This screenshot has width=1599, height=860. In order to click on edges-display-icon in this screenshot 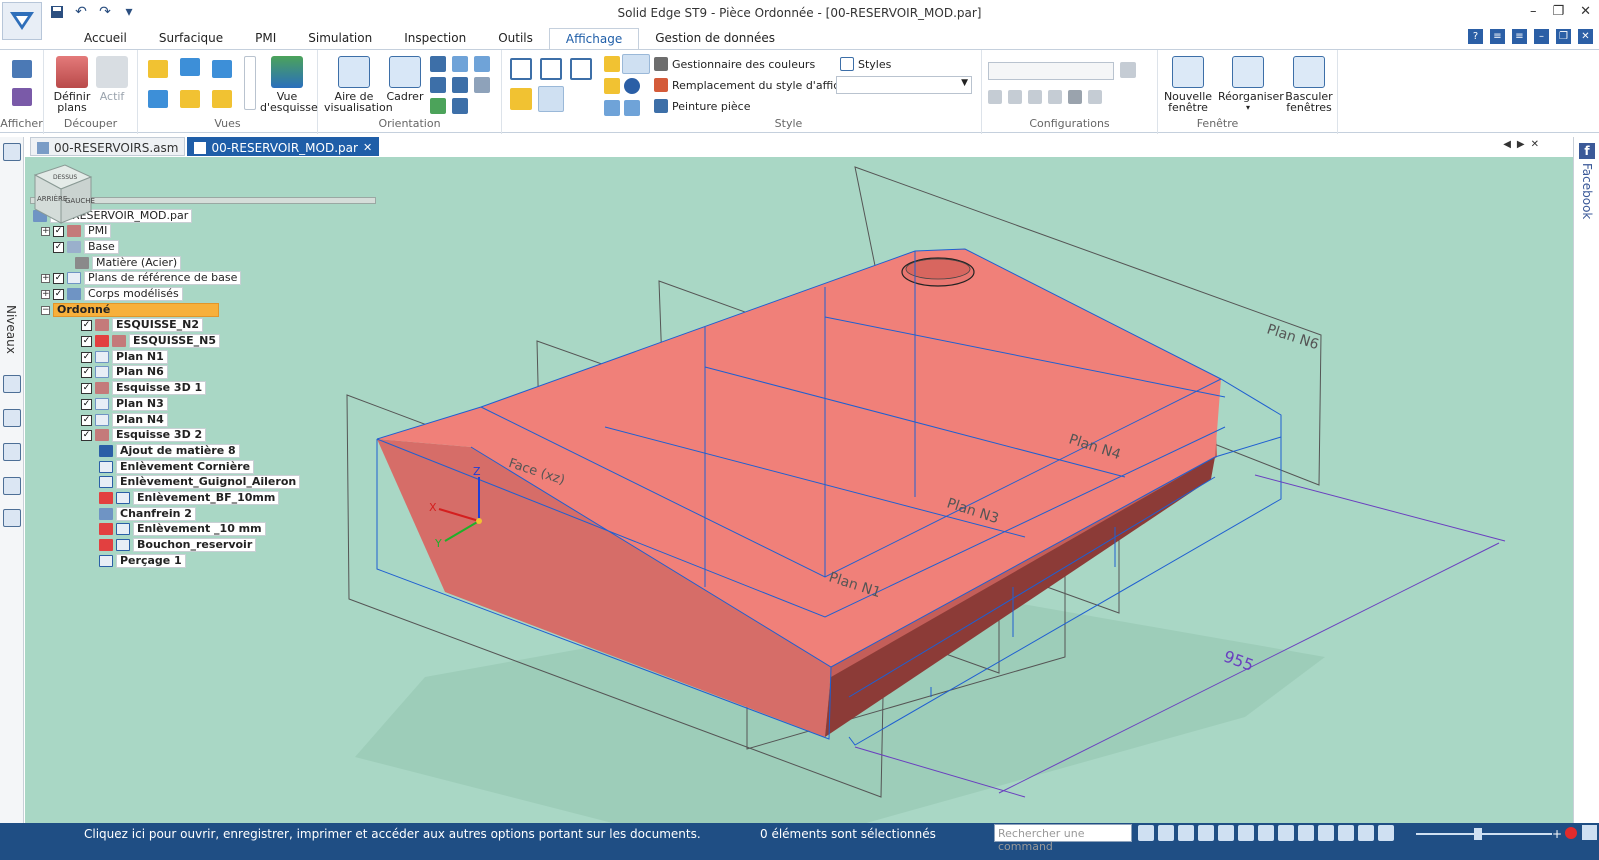, I will do `click(612, 108)`.